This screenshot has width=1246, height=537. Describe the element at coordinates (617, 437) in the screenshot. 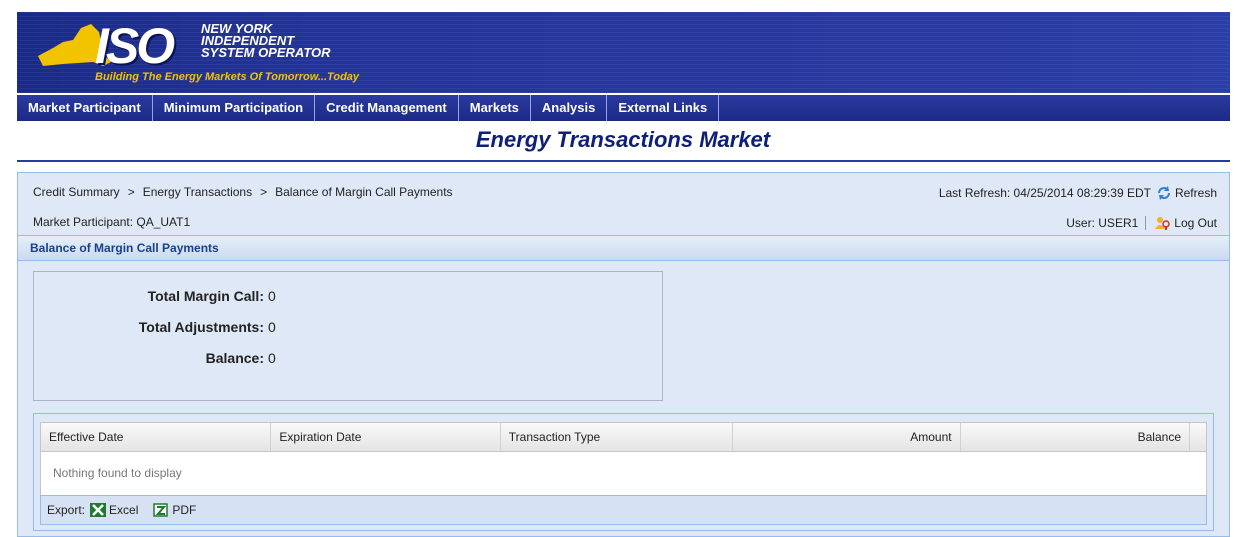

I see `column-header-transaction-type: Transaction Type` at that location.